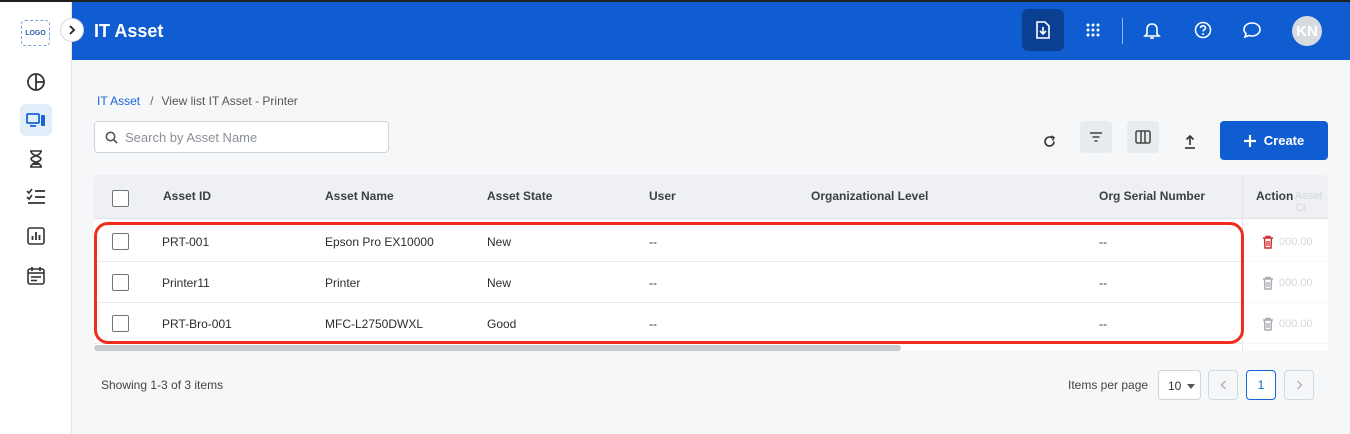 This screenshot has width=1350, height=434. Describe the element at coordinates (252, 137) in the screenshot. I see `search-input` at that location.